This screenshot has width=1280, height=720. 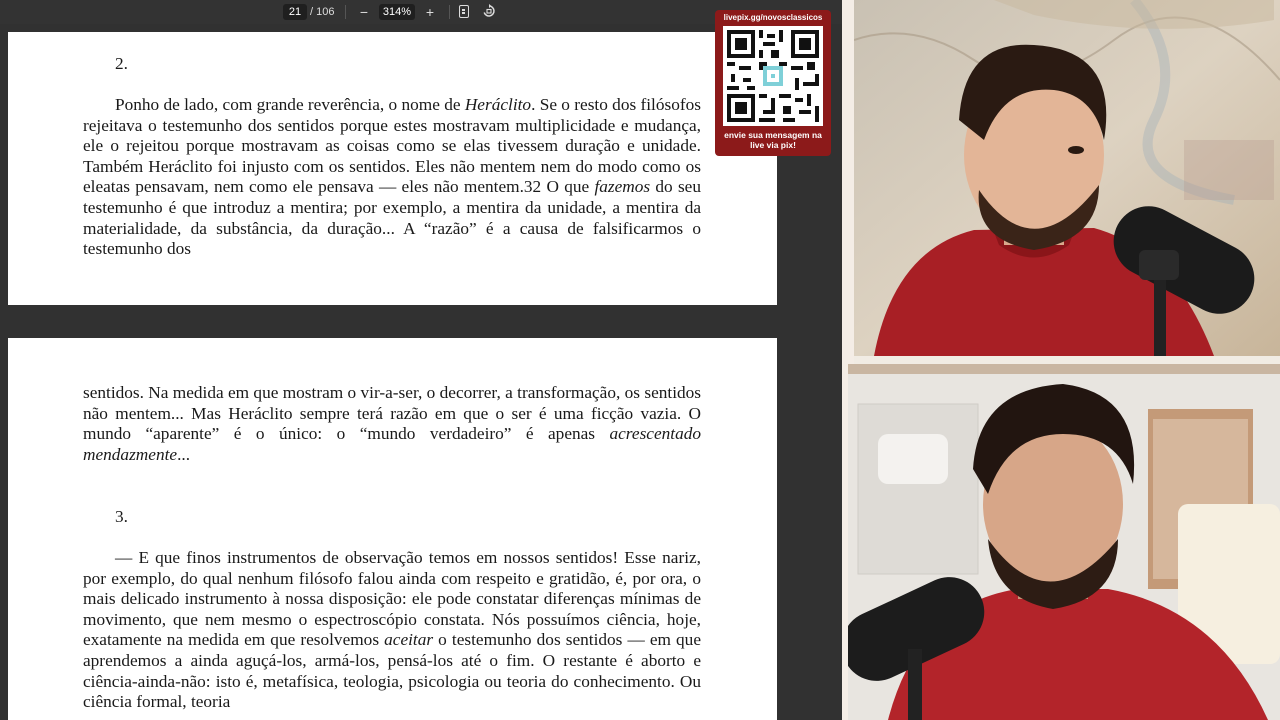 What do you see at coordinates (464, 11) in the screenshot?
I see `fit-page-icon` at bounding box center [464, 11].